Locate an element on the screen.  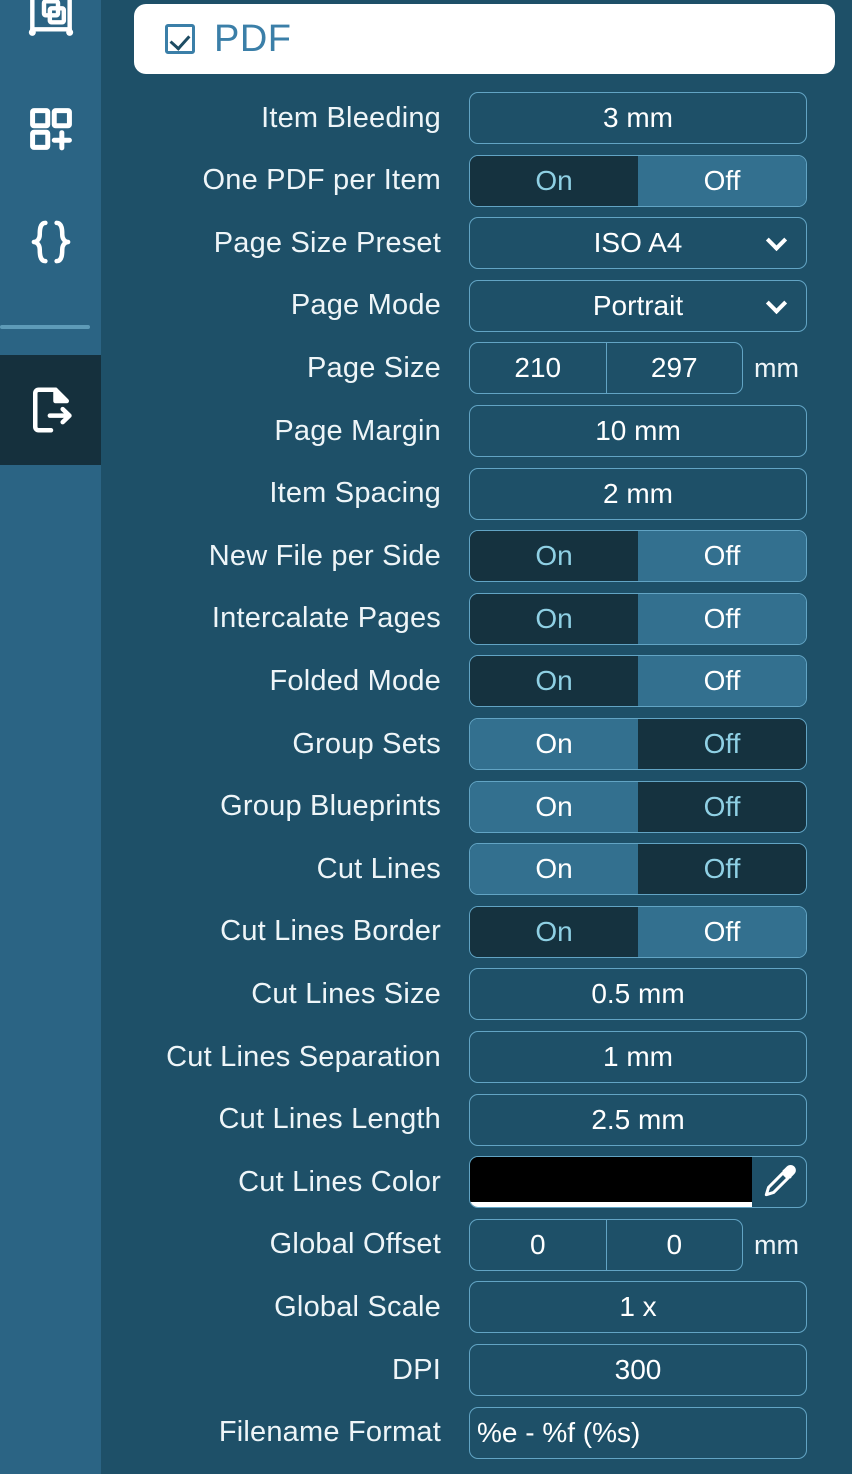
settings-row: Cut Lines Separation 1 mm is located at coordinates (476, 1057).